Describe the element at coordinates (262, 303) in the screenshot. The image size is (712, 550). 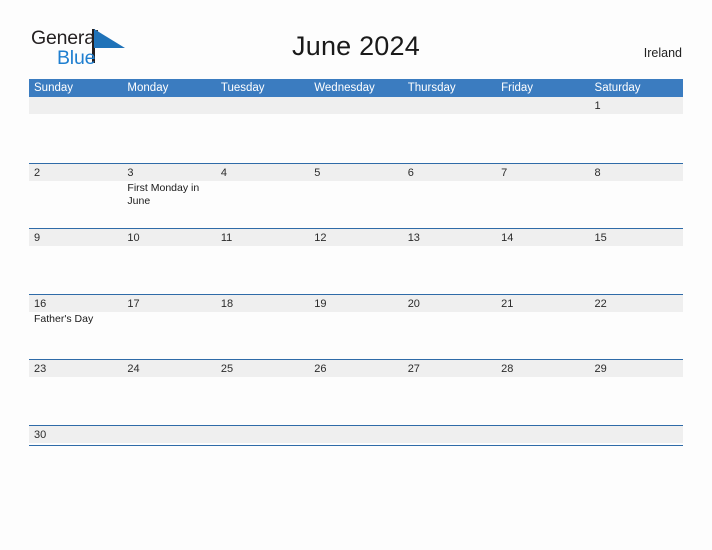
I see `day-number: 18` at that location.